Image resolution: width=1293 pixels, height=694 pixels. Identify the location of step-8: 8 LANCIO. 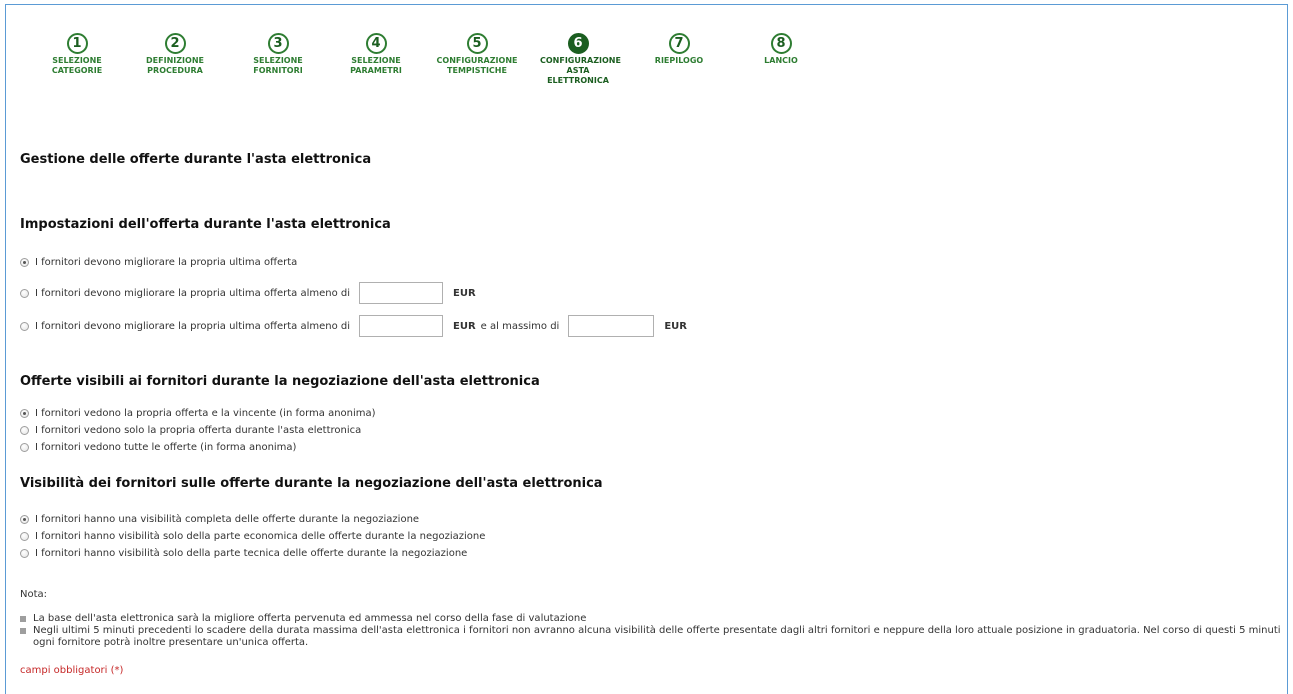
(781, 49).